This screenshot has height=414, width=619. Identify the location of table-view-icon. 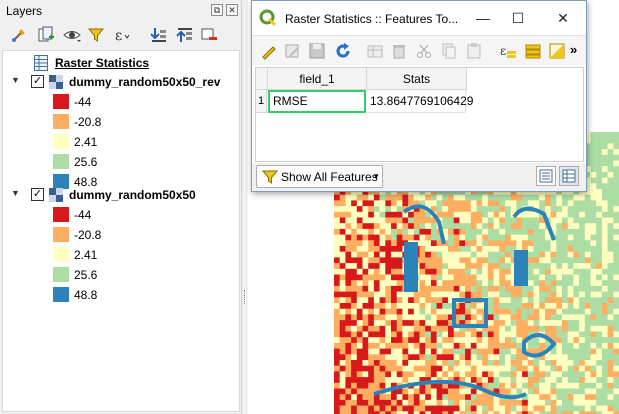
(569, 176).